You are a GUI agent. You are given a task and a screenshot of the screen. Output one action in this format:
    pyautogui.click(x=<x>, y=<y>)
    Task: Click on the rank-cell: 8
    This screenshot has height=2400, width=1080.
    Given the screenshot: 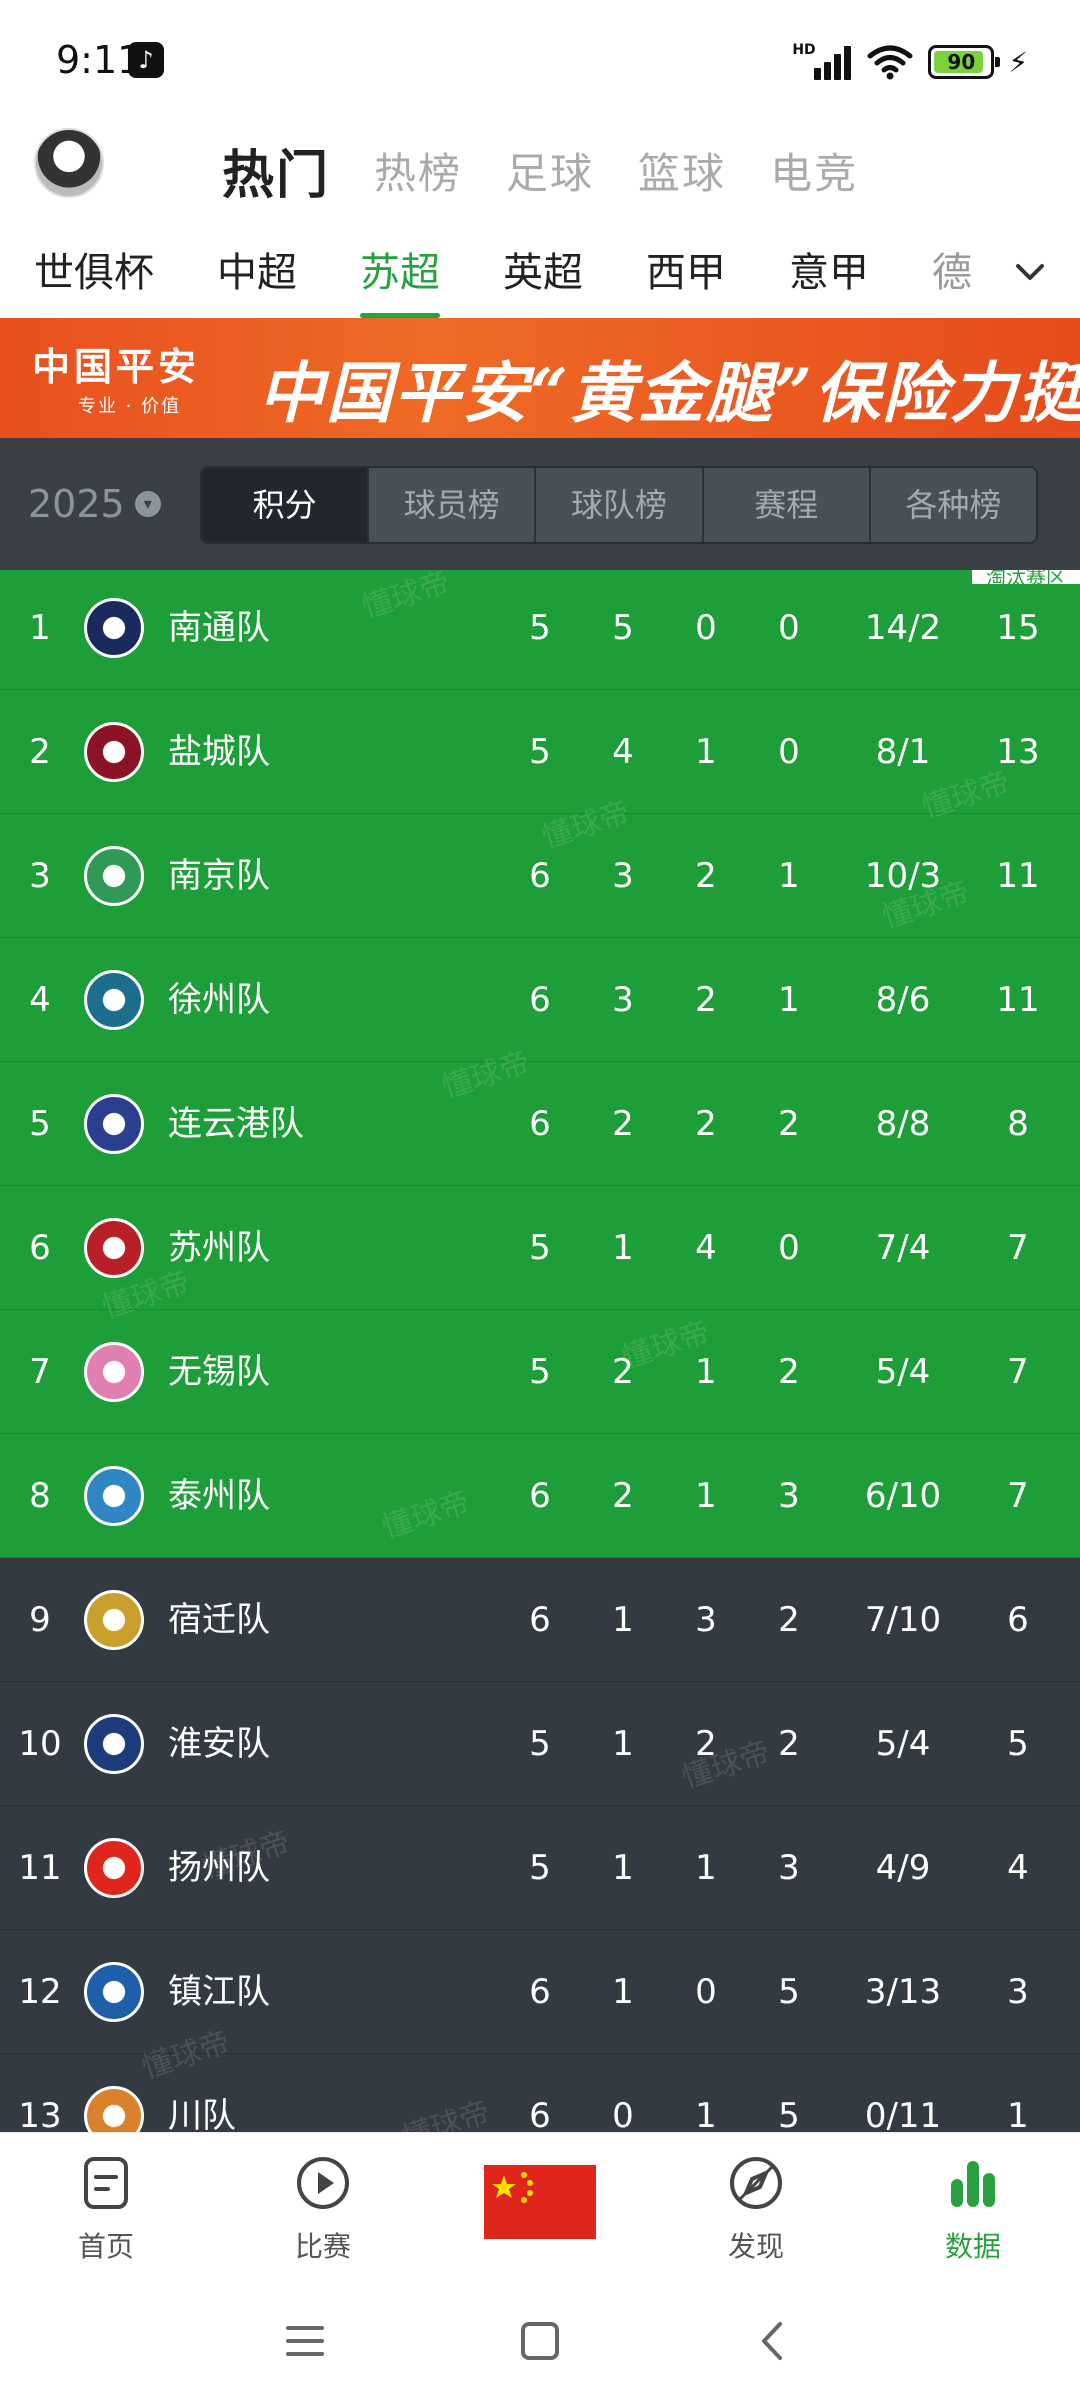 What is the action you would take?
    pyautogui.click(x=40, y=1496)
    